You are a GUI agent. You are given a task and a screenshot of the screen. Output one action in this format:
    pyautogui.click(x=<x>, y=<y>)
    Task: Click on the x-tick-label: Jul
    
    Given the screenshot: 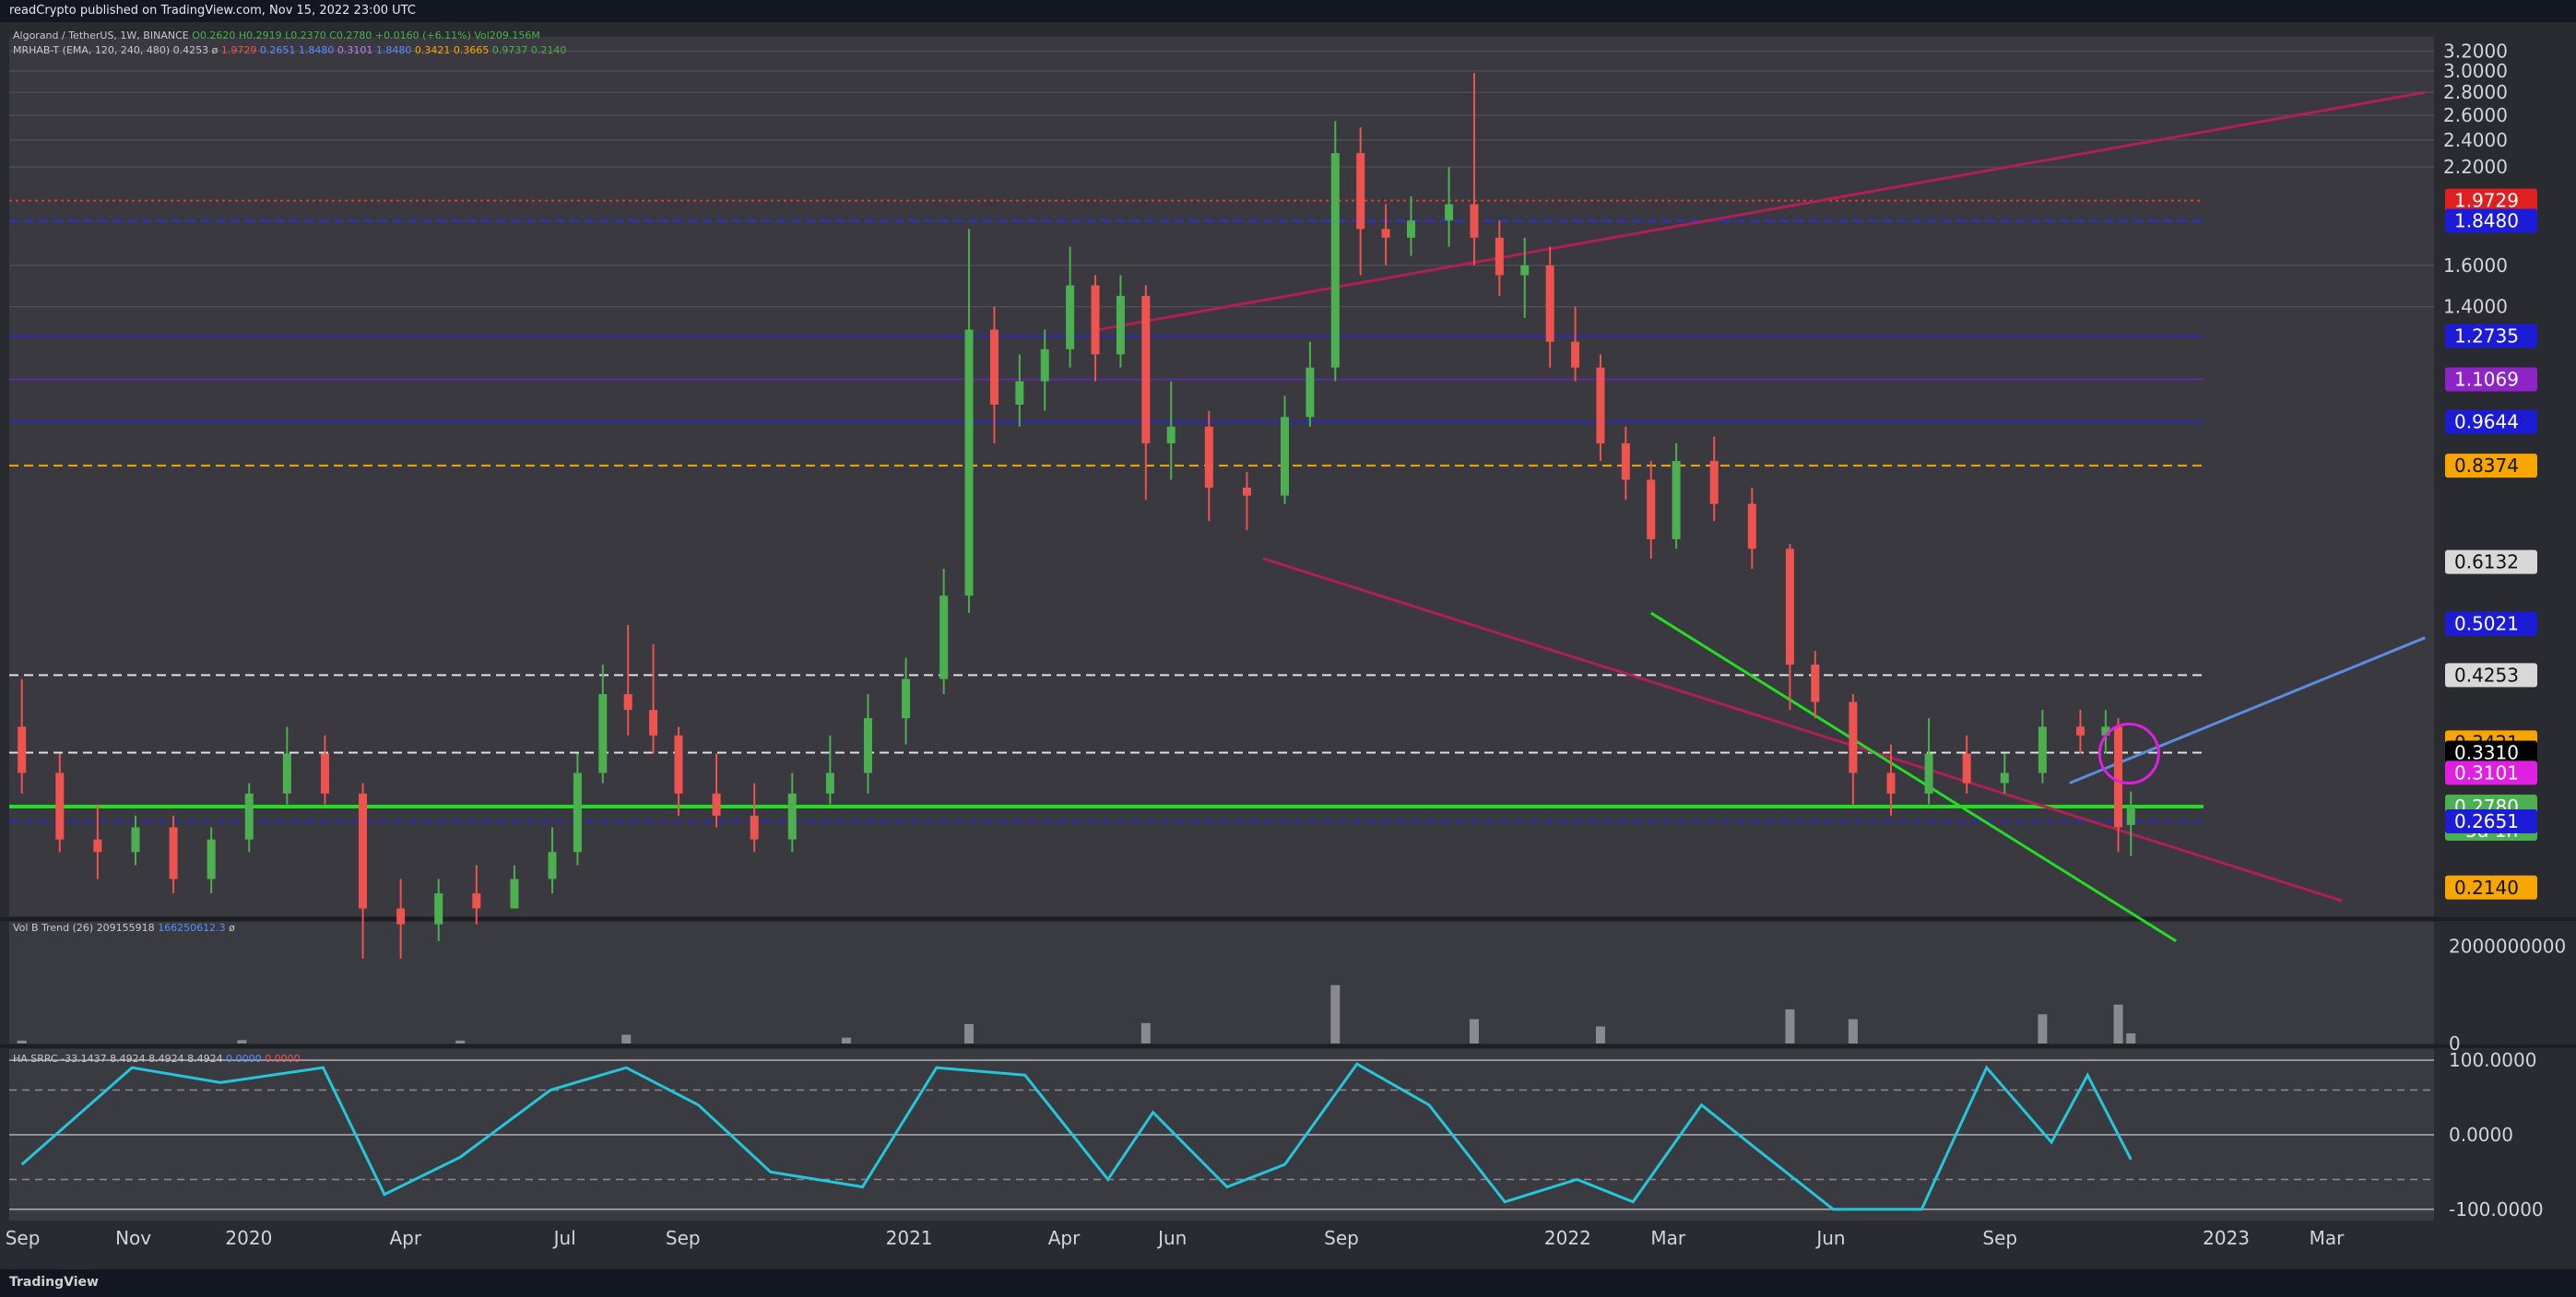 What is the action you would take?
    pyautogui.click(x=564, y=1238)
    